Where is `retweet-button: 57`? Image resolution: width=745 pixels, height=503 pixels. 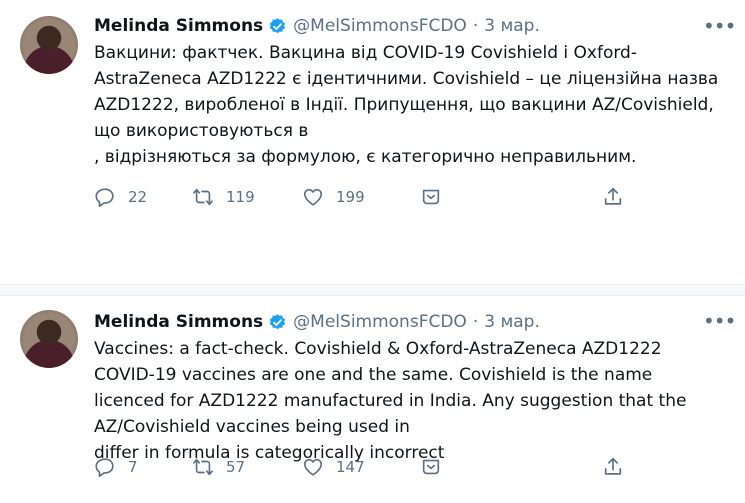
retweet-button: 57 is located at coordinates (218, 467).